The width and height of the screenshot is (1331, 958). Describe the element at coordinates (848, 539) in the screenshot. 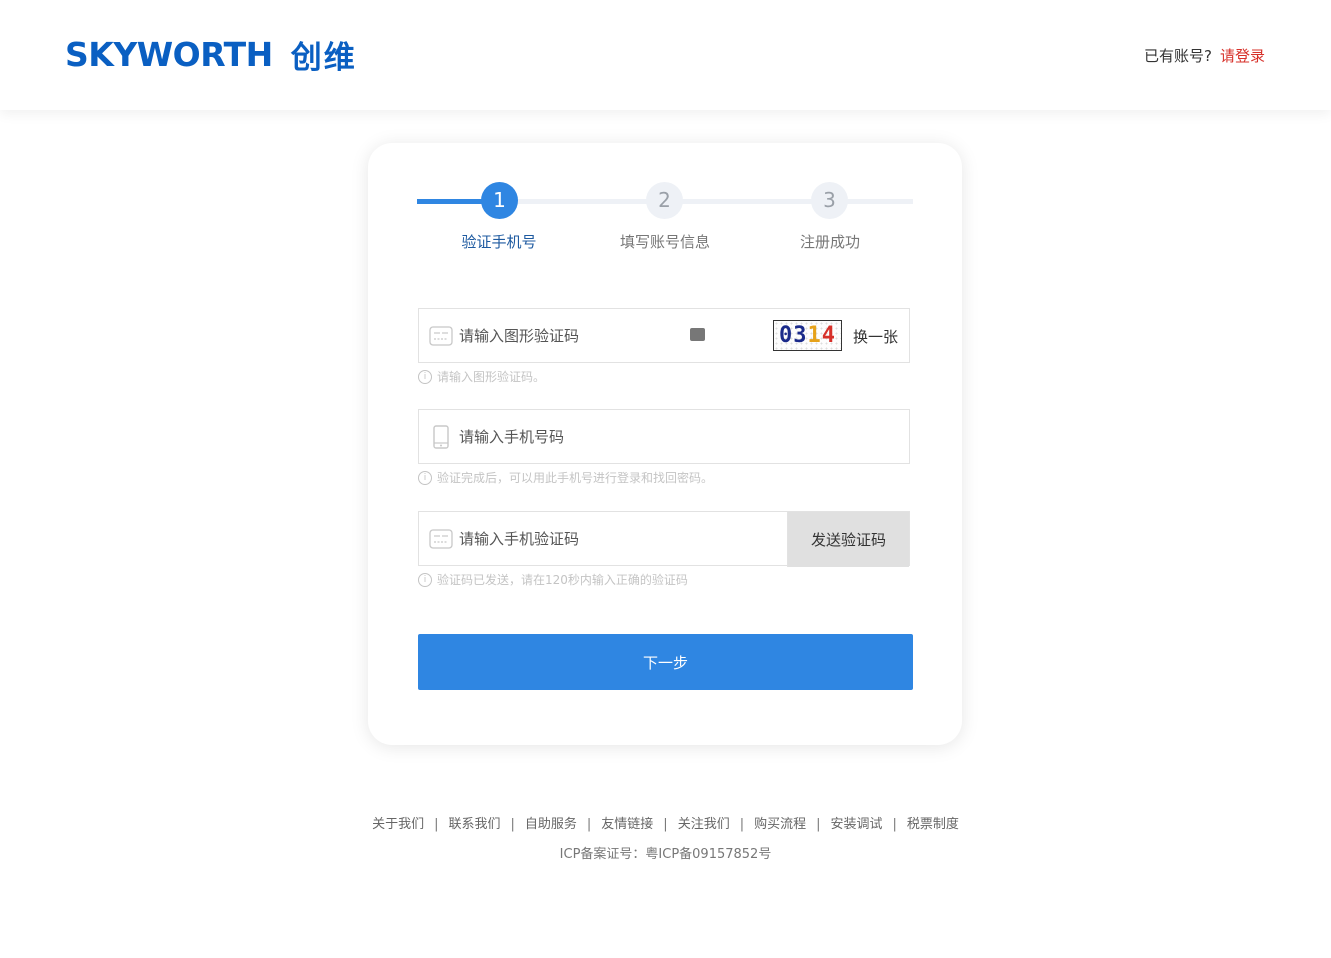

I see `send-code-button: 发送验证码` at that location.